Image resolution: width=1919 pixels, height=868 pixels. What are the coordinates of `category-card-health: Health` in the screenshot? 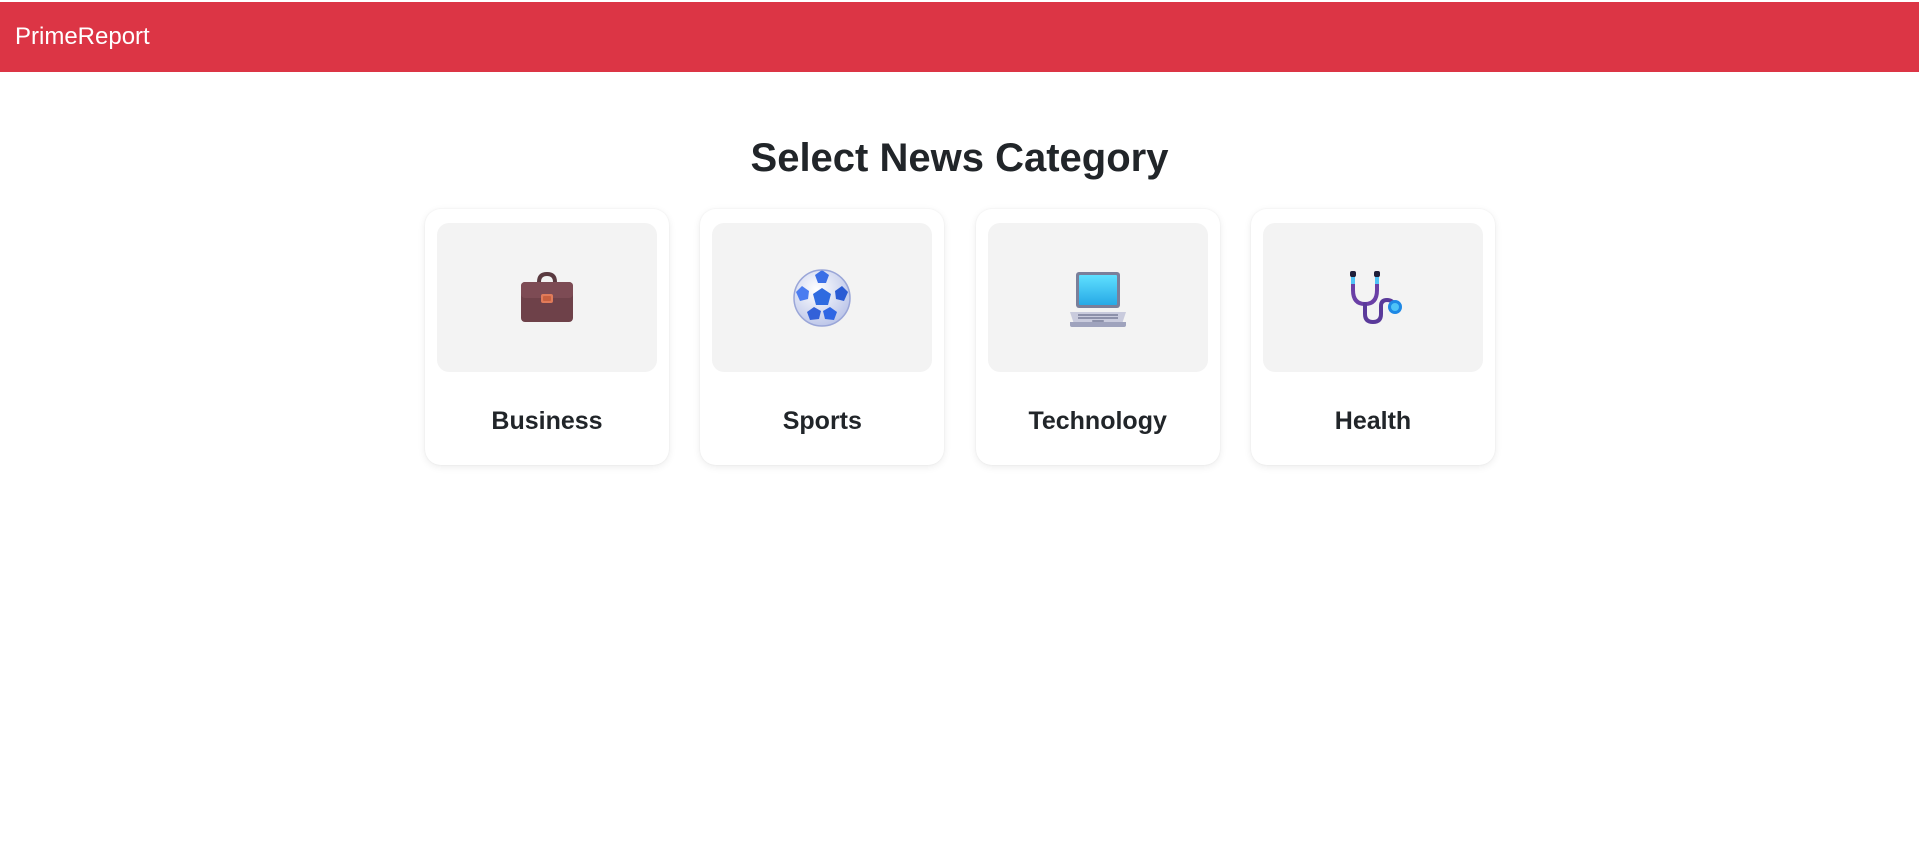 It's located at (1372, 337).